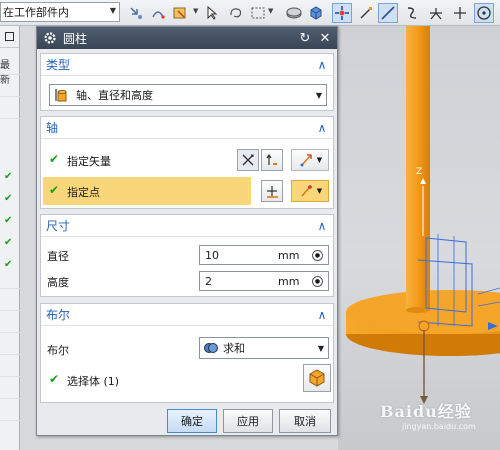 The height and width of the screenshot is (450, 500). What do you see at coordinates (460, 13) in the screenshot?
I see `perpendicular-icon` at bounding box center [460, 13].